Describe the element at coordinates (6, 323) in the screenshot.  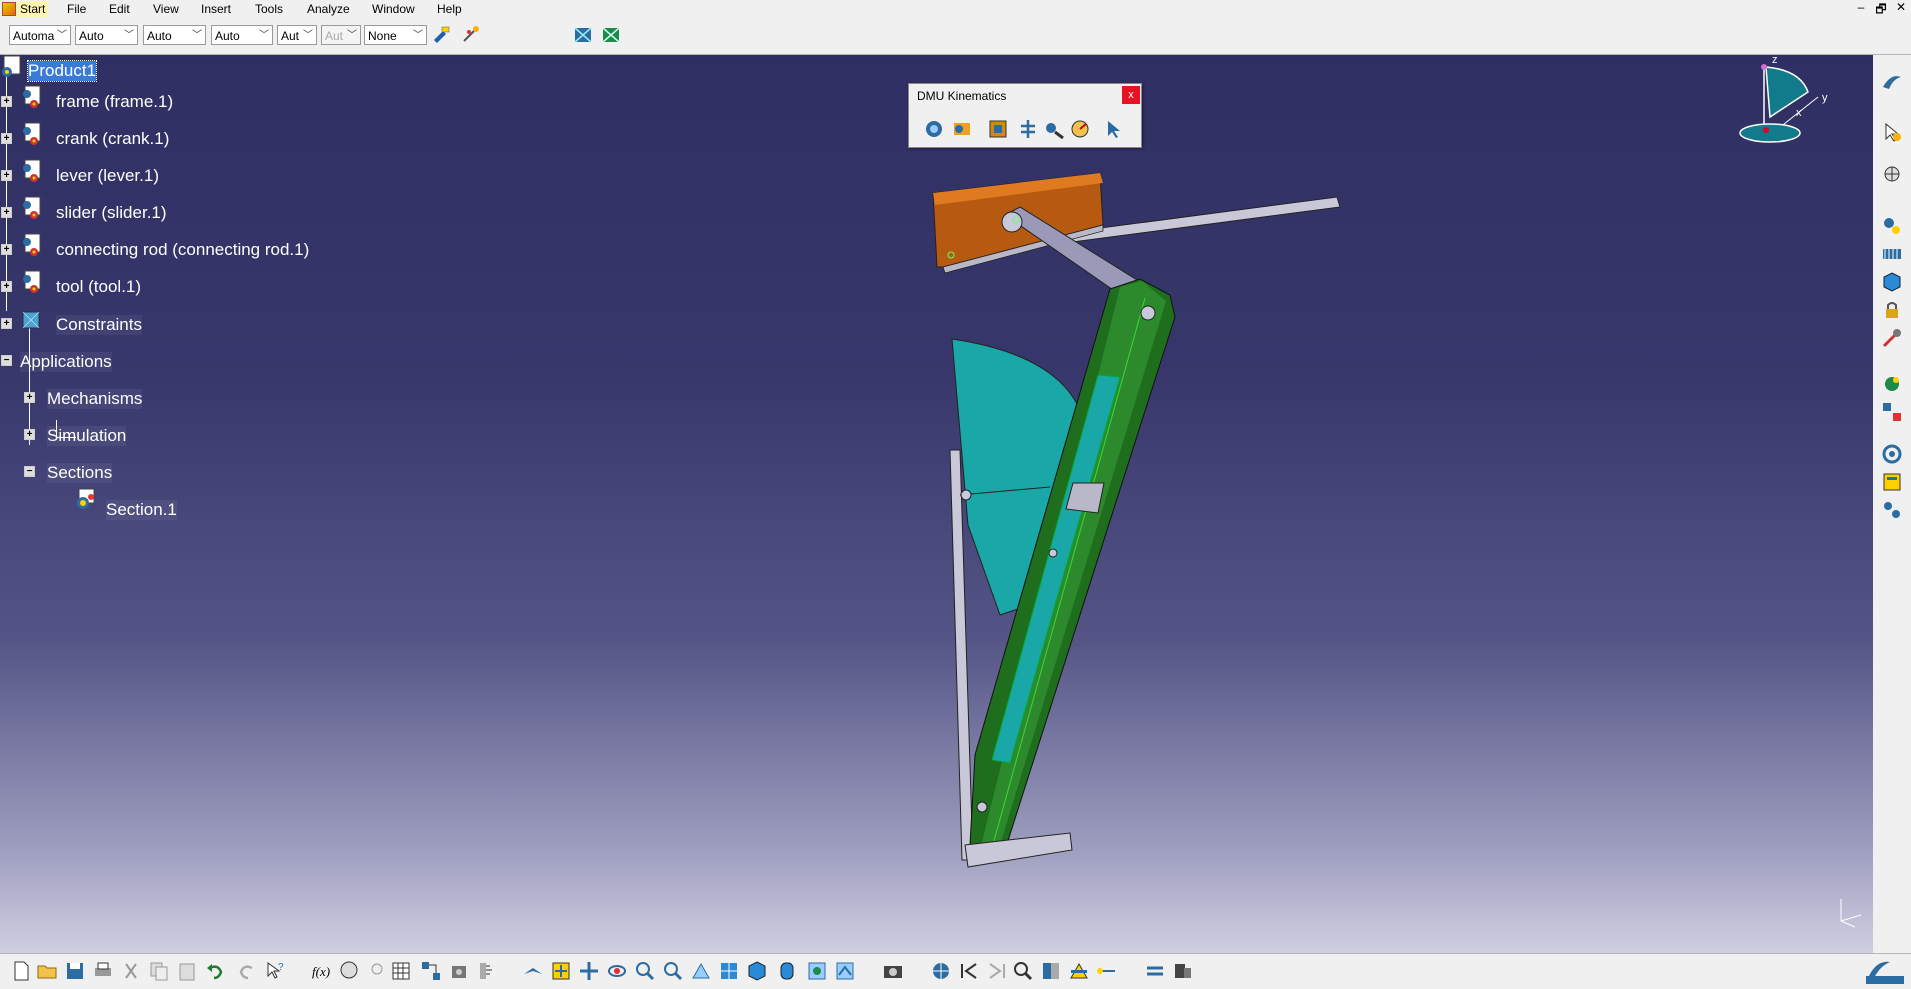
I see `expand-constraints-toggle: +` at that location.